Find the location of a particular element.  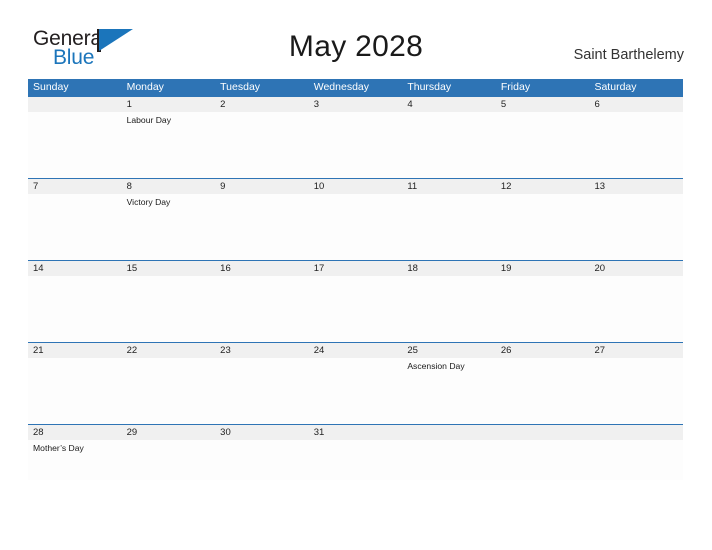

event-label: Ascension Day is located at coordinates (436, 366).